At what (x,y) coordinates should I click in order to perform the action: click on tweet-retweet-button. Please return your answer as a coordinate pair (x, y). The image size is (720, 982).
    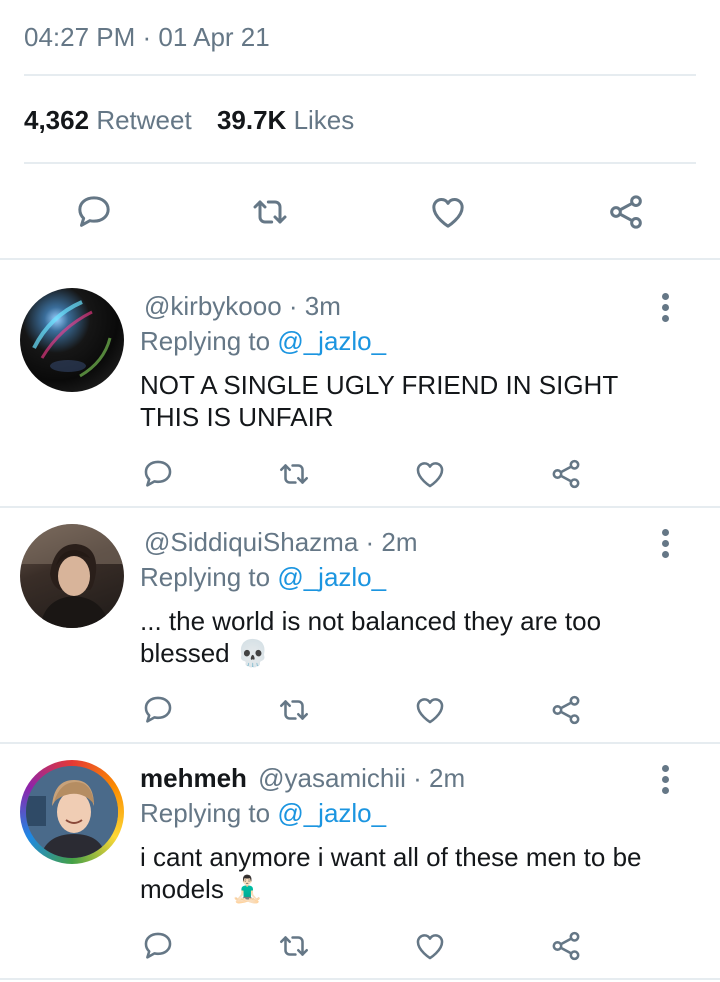
    Looking at the image, I should click on (270, 212).